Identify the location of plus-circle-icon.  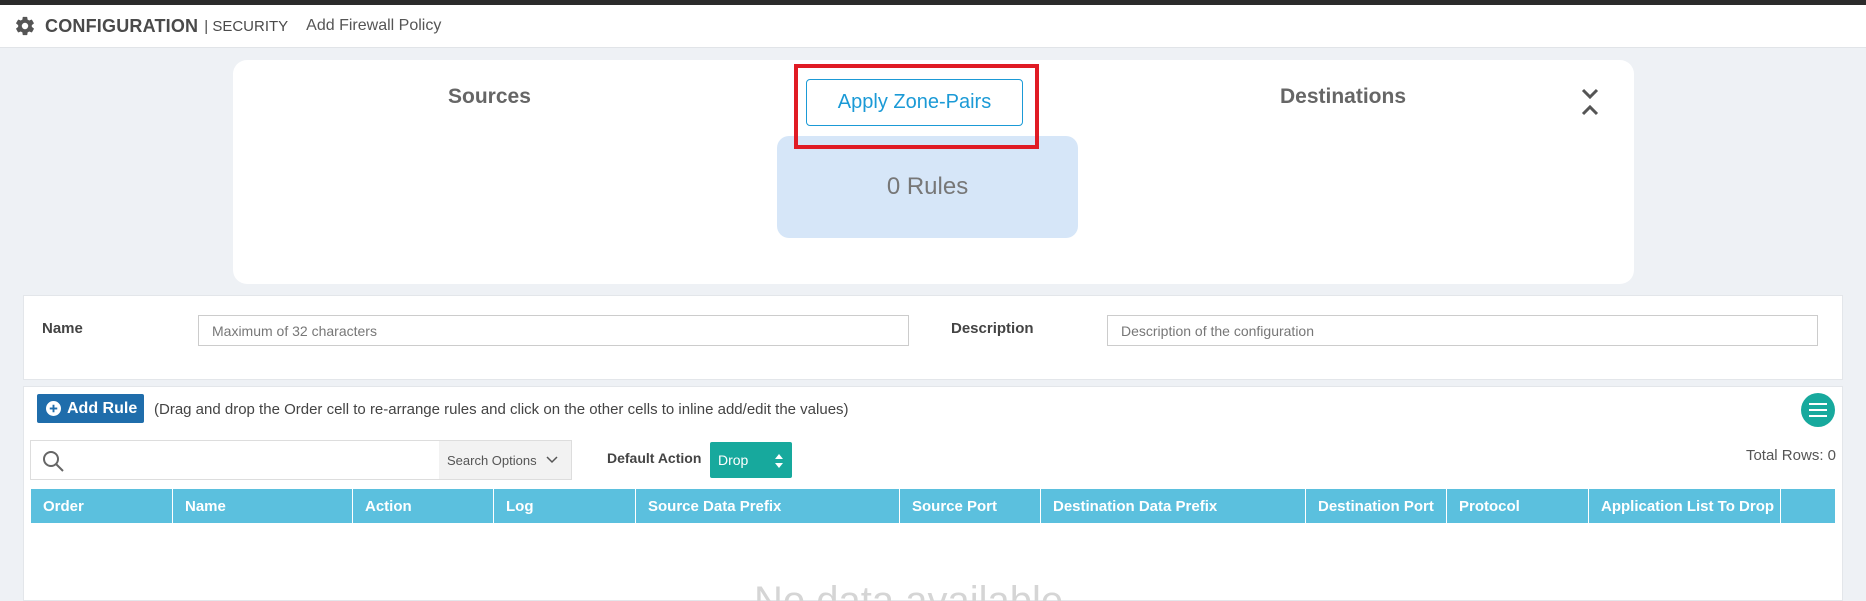
(53, 408).